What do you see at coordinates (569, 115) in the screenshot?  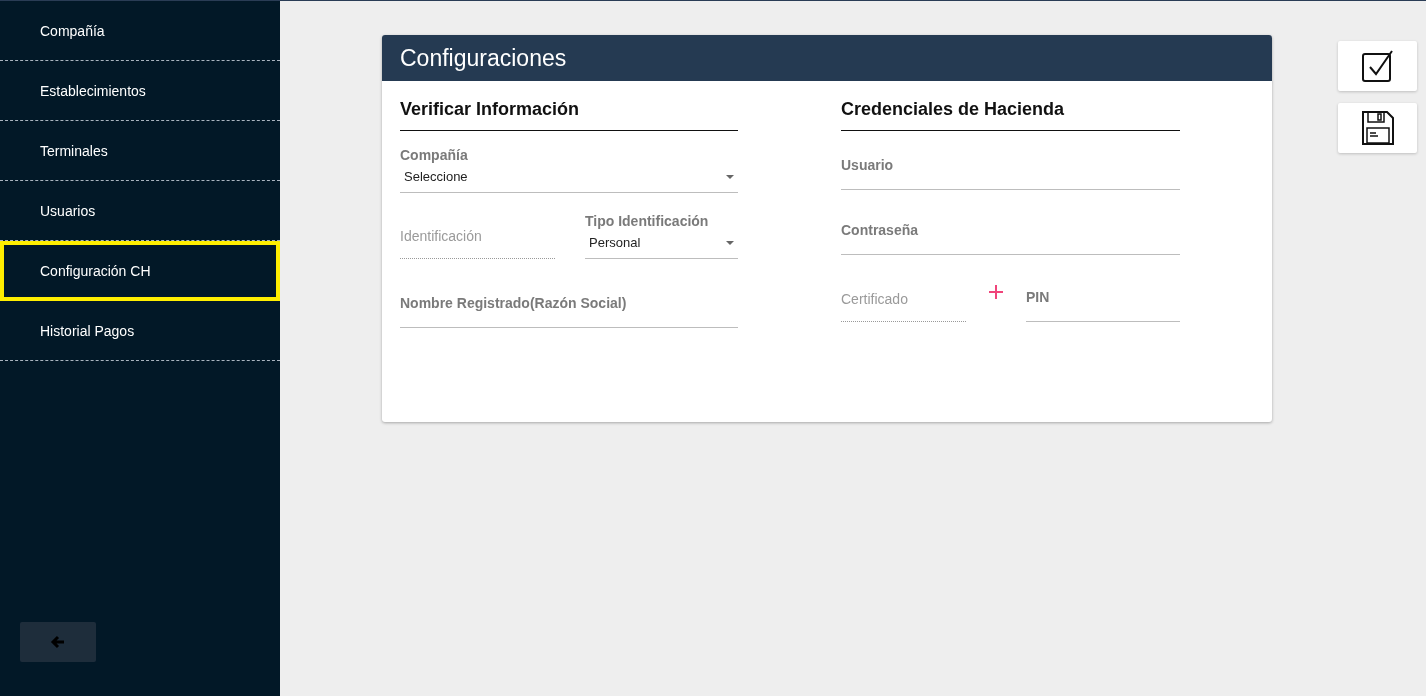 I see `section-heading: Verificar Información` at bounding box center [569, 115].